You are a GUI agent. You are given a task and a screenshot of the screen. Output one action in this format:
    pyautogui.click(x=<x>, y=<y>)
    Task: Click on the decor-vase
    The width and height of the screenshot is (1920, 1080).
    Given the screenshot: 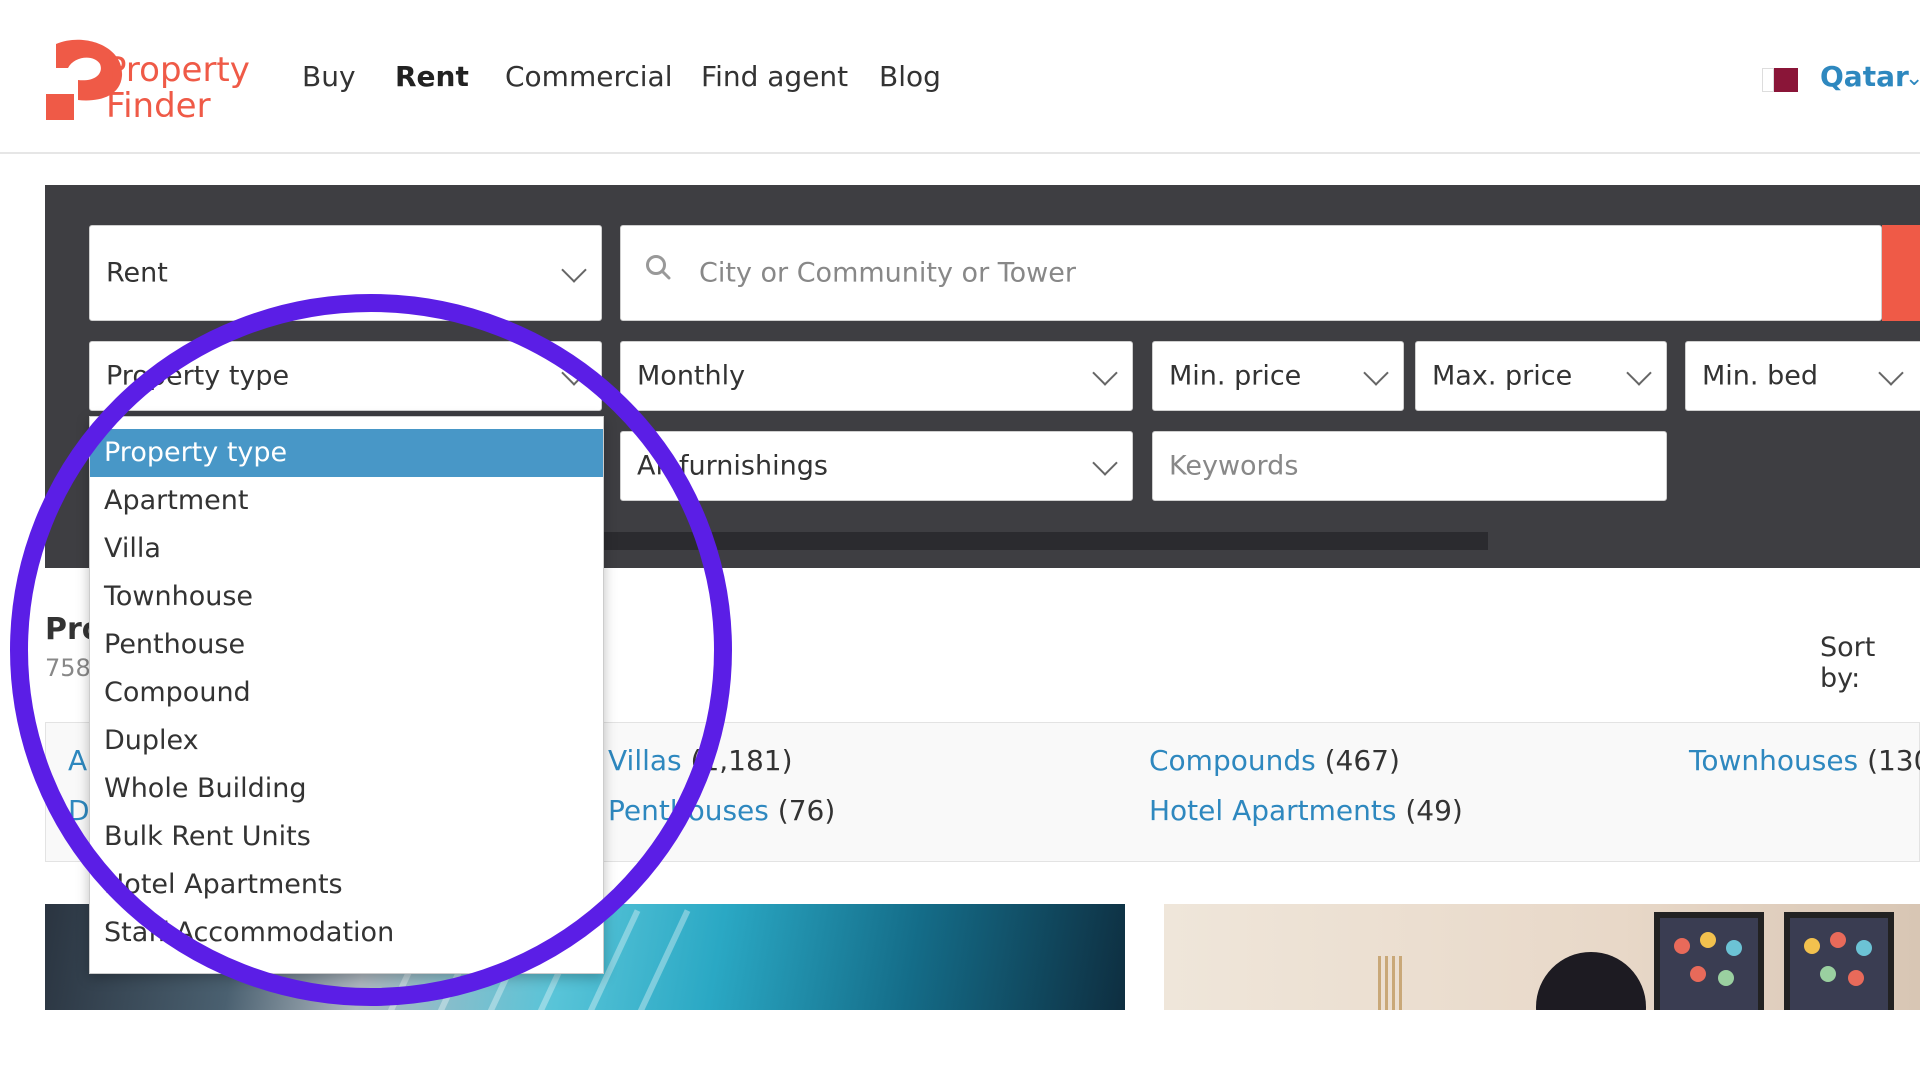 What is the action you would take?
    pyautogui.click(x=1391, y=983)
    